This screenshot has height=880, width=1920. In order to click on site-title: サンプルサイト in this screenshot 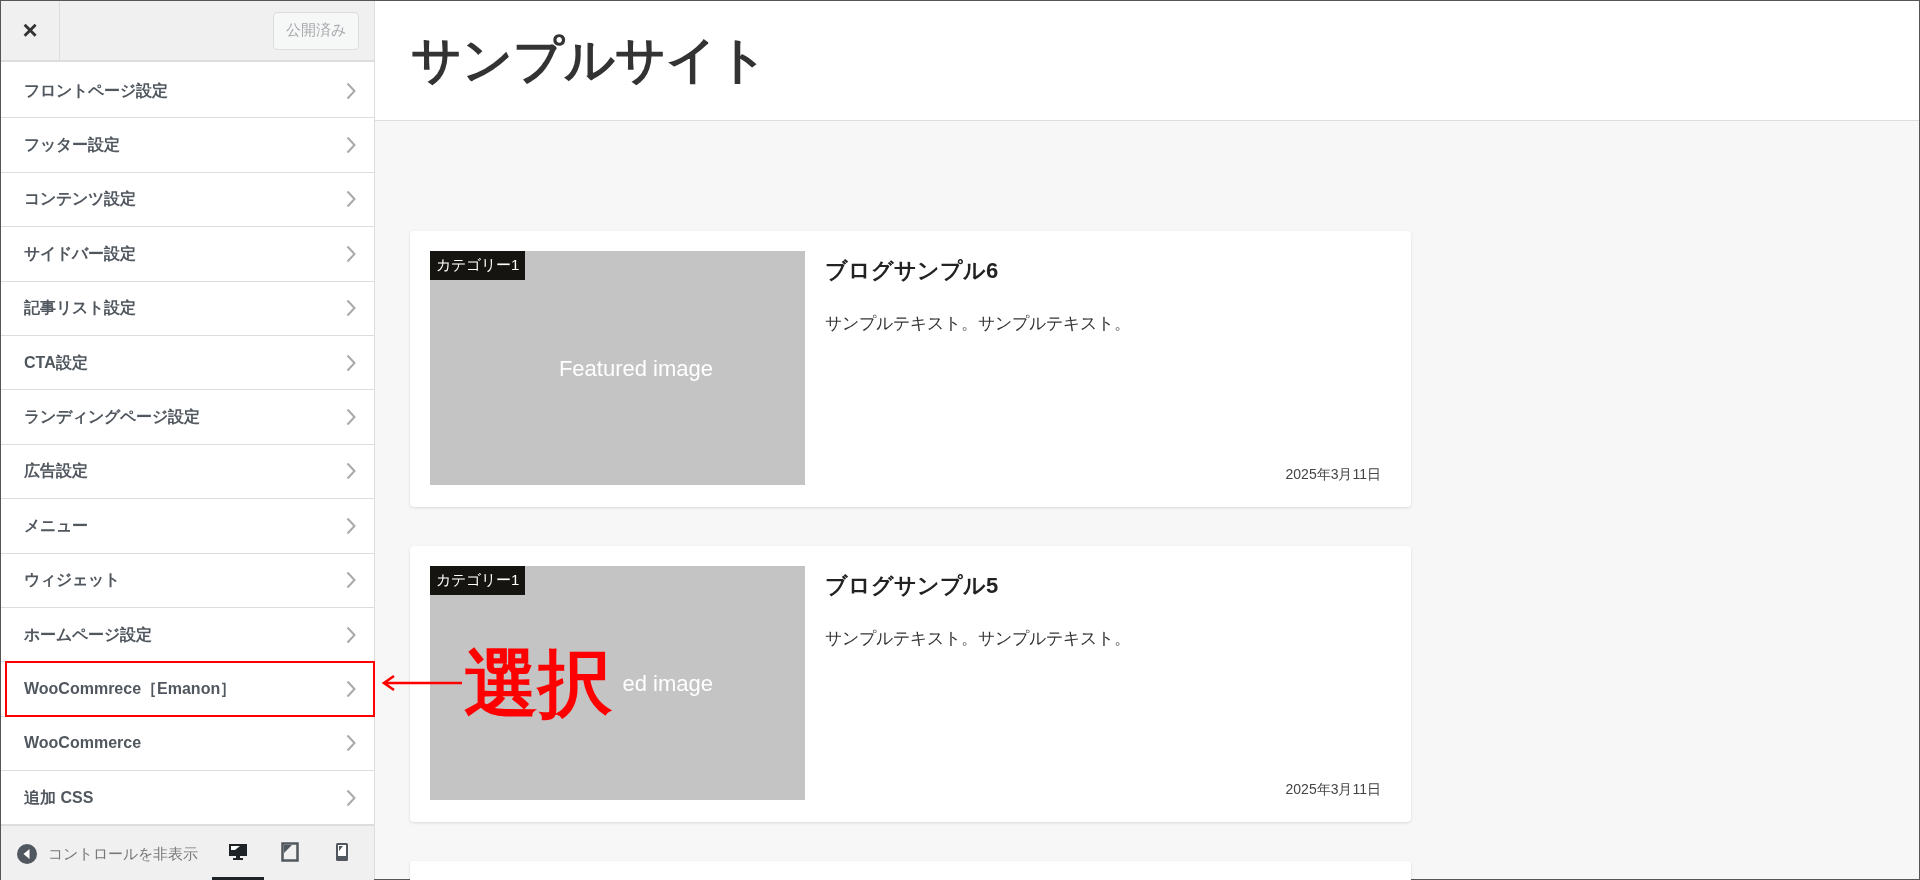, I will do `click(589, 60)`.